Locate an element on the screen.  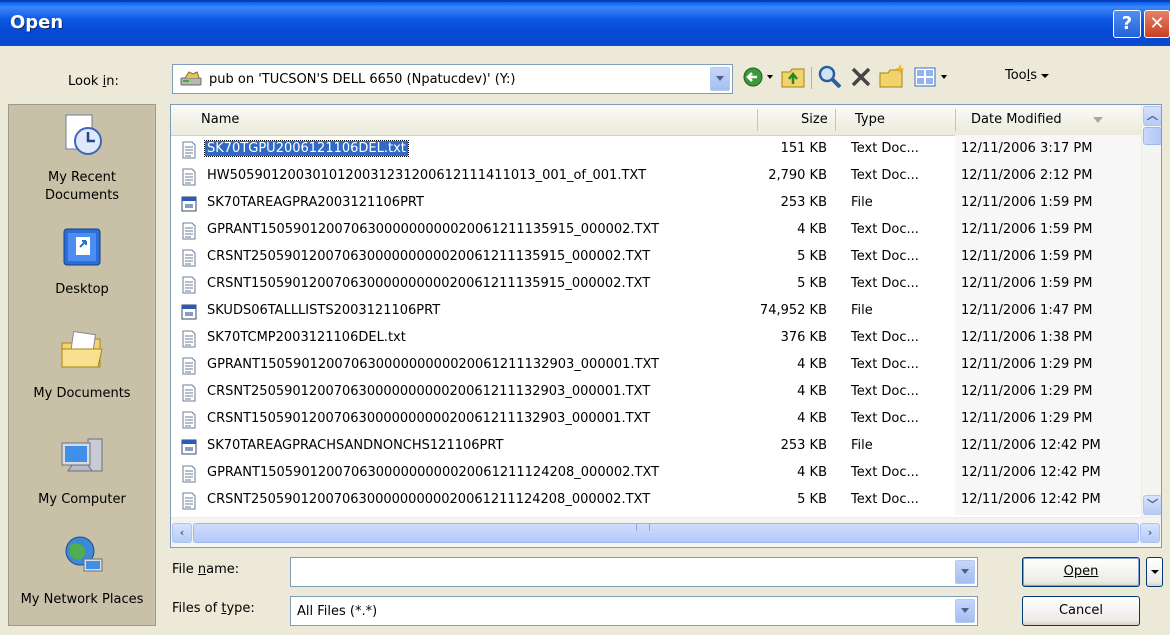
my-computer-icon is located at coordinates (82, 455).